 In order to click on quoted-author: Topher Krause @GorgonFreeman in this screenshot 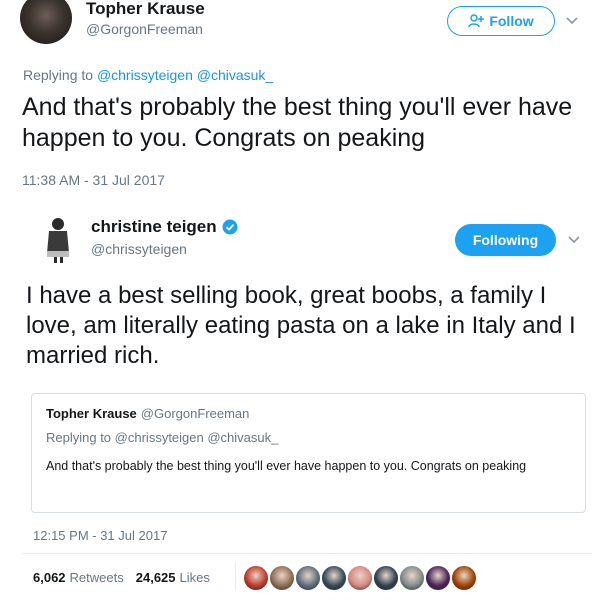, I will do `click(147, 413)`.